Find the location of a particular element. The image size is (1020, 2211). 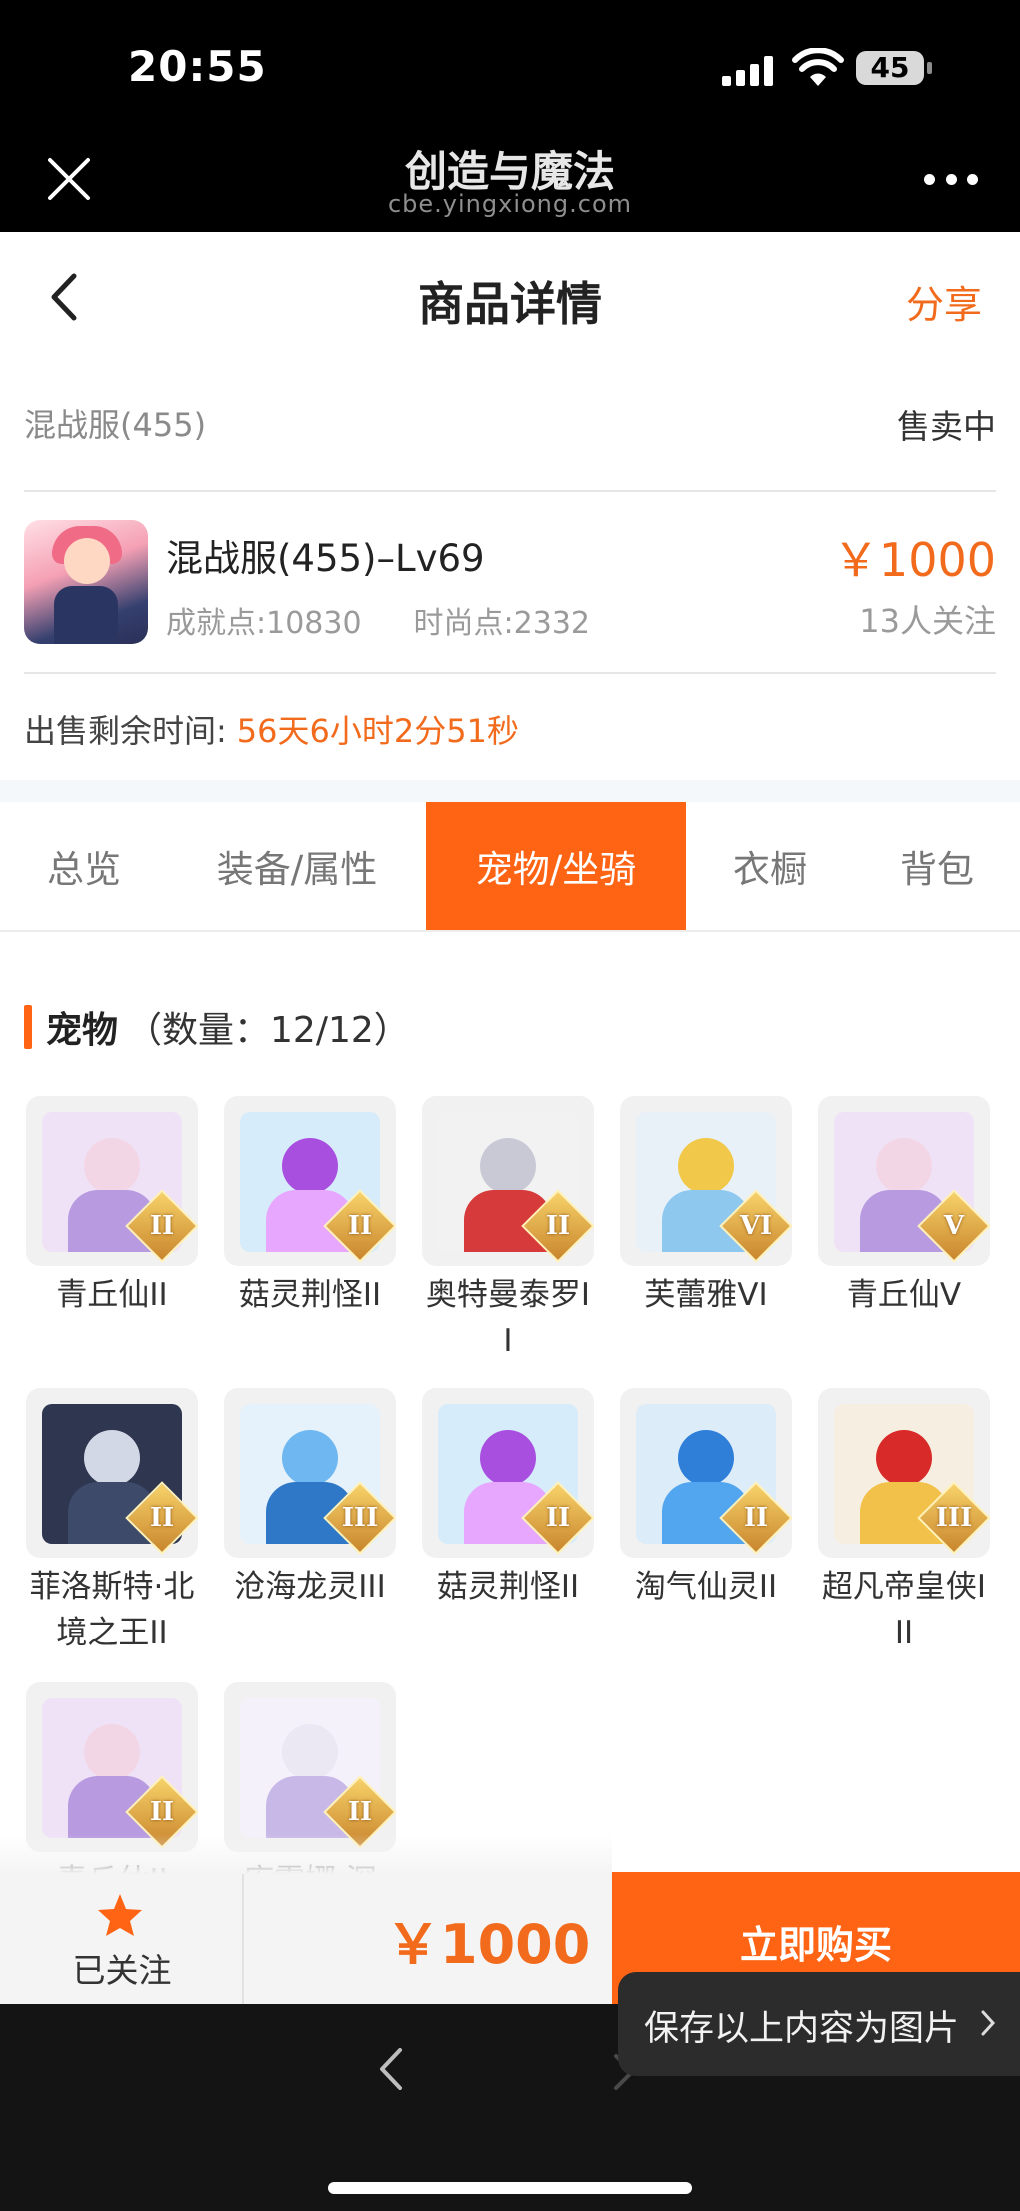

remaining-label: 出售剩余时间: is located at coordinates (125, 731).